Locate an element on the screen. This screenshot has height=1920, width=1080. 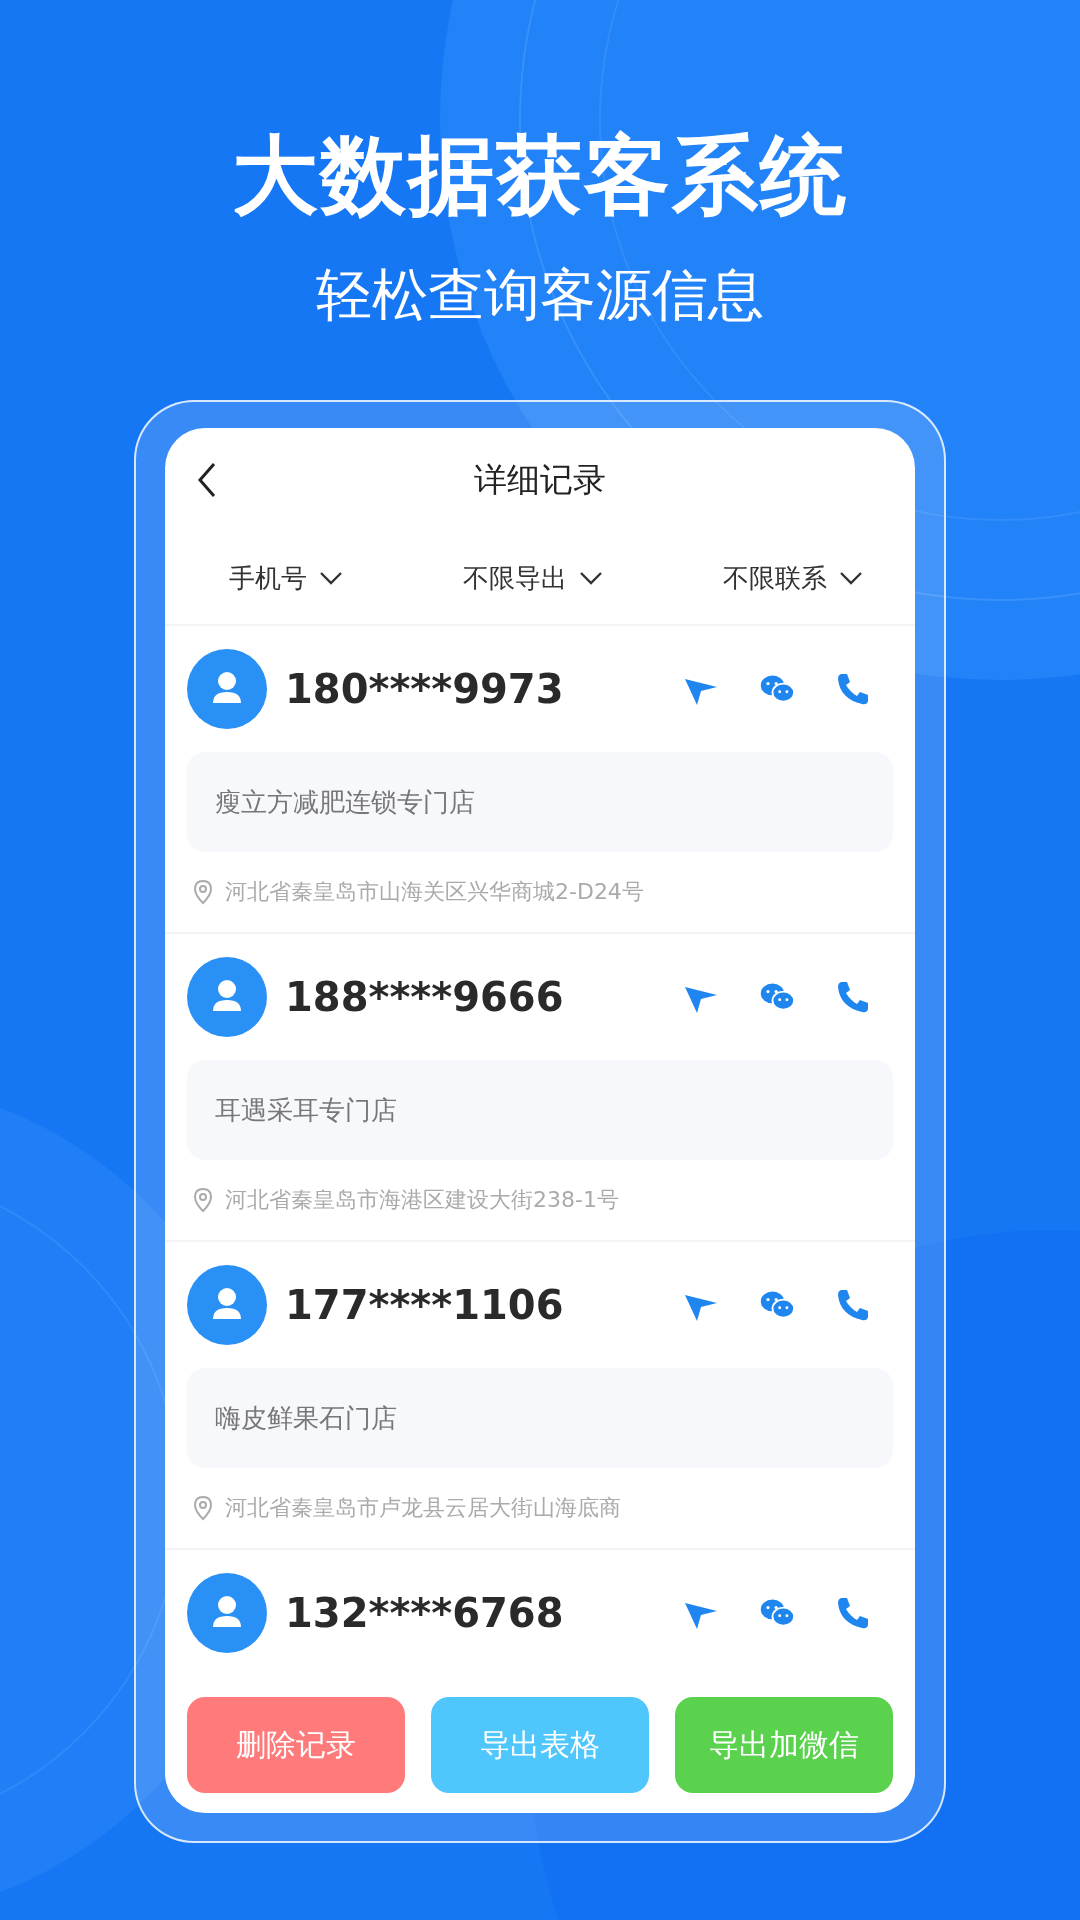
screen-title: 详细记录 is located at coordinates (540, 479).